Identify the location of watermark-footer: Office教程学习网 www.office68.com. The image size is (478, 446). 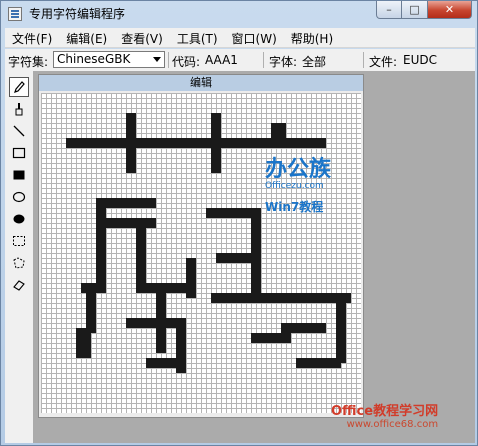
(384, 417).